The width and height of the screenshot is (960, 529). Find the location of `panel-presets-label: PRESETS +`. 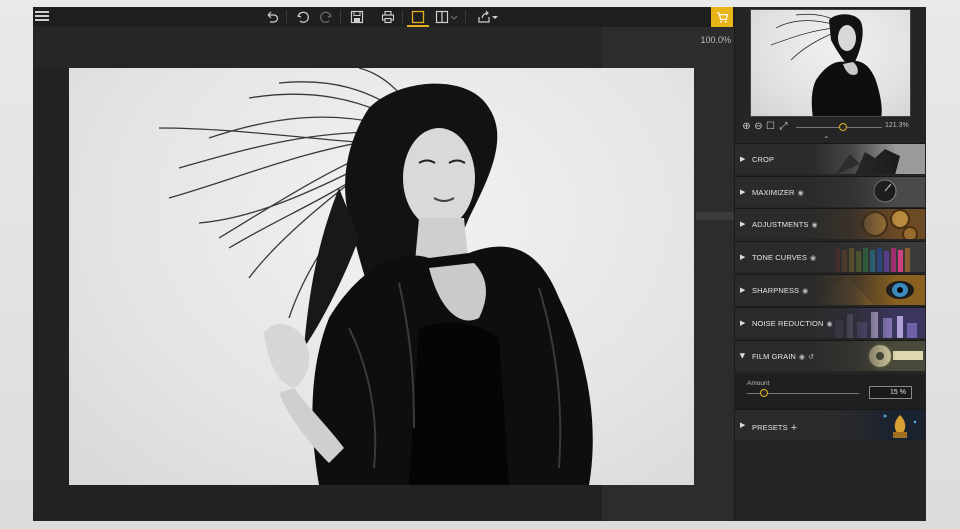

panel-presets-label: PRESETS + is located at coordinates (775, 428).